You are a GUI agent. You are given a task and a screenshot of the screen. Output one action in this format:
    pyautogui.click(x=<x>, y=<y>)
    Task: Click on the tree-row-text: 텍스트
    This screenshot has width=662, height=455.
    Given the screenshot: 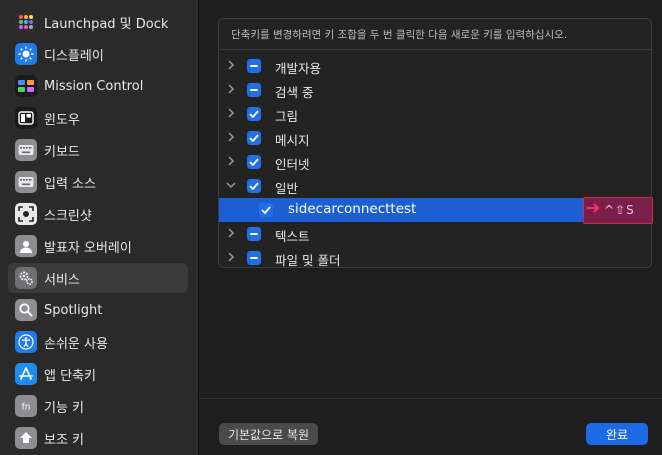 What is the action you would take?
    pyautogui.click(x=435, y=234)
    